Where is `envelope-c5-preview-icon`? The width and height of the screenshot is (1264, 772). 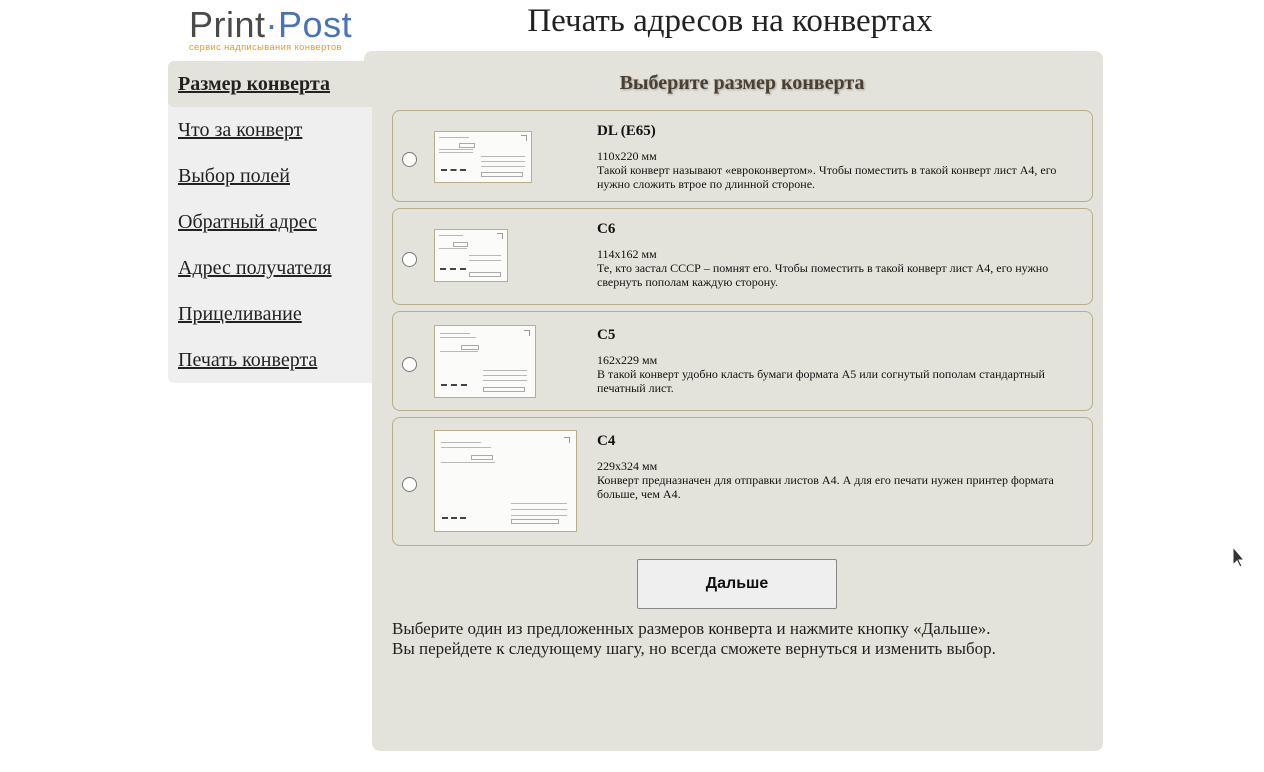
envelope-c5-preview-icon is located at coordinates (485, 361).